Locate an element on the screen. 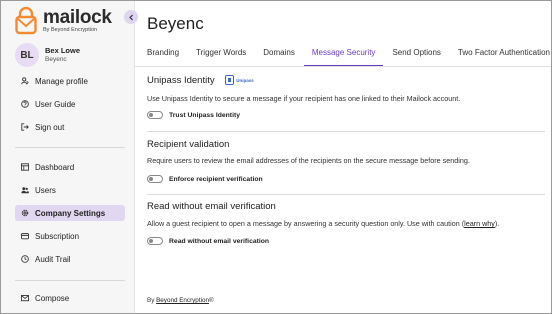  dashboard-icon is located at coordinates (25, 167).